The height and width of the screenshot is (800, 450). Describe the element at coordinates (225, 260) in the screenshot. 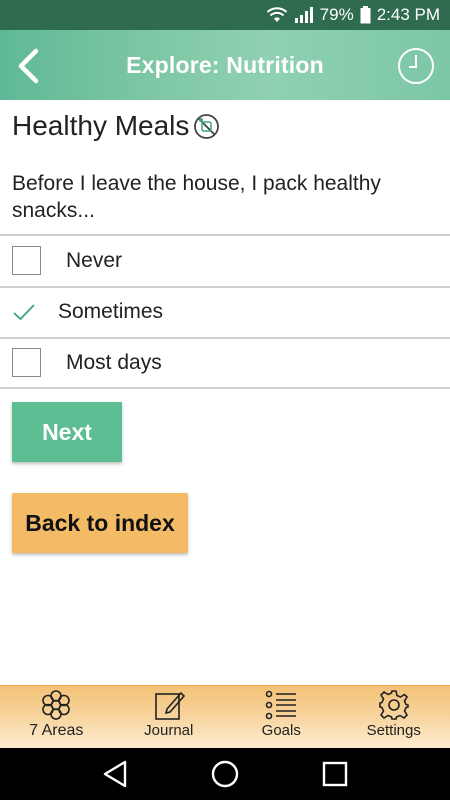

I see `option-never: Never` at that location.